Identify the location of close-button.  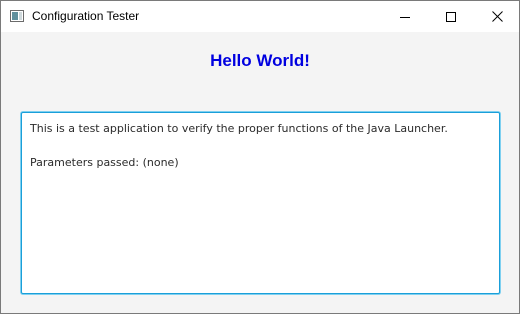
(497, 16).